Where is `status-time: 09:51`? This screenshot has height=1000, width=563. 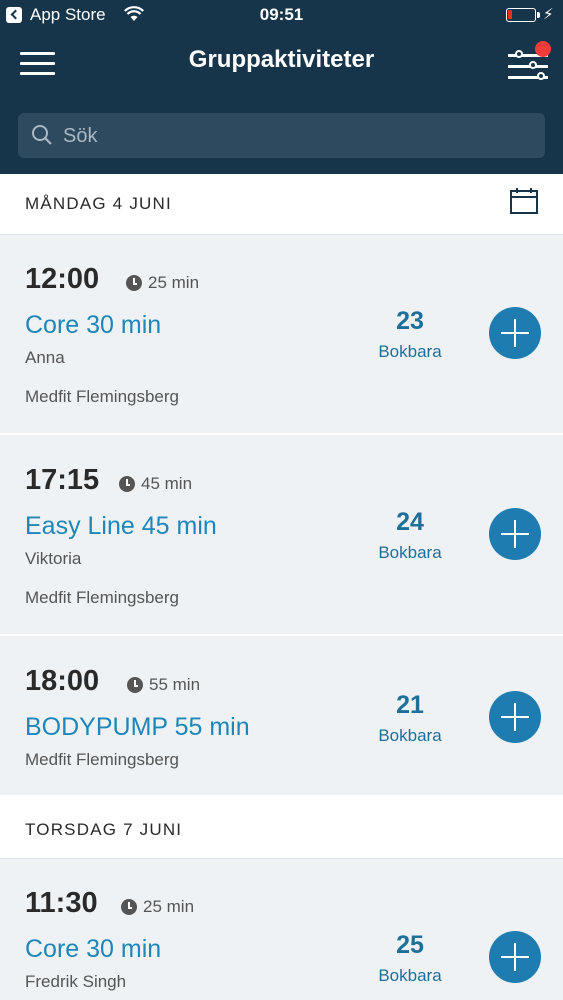
status-time: 09:51 is located at coordinates (281, 14).